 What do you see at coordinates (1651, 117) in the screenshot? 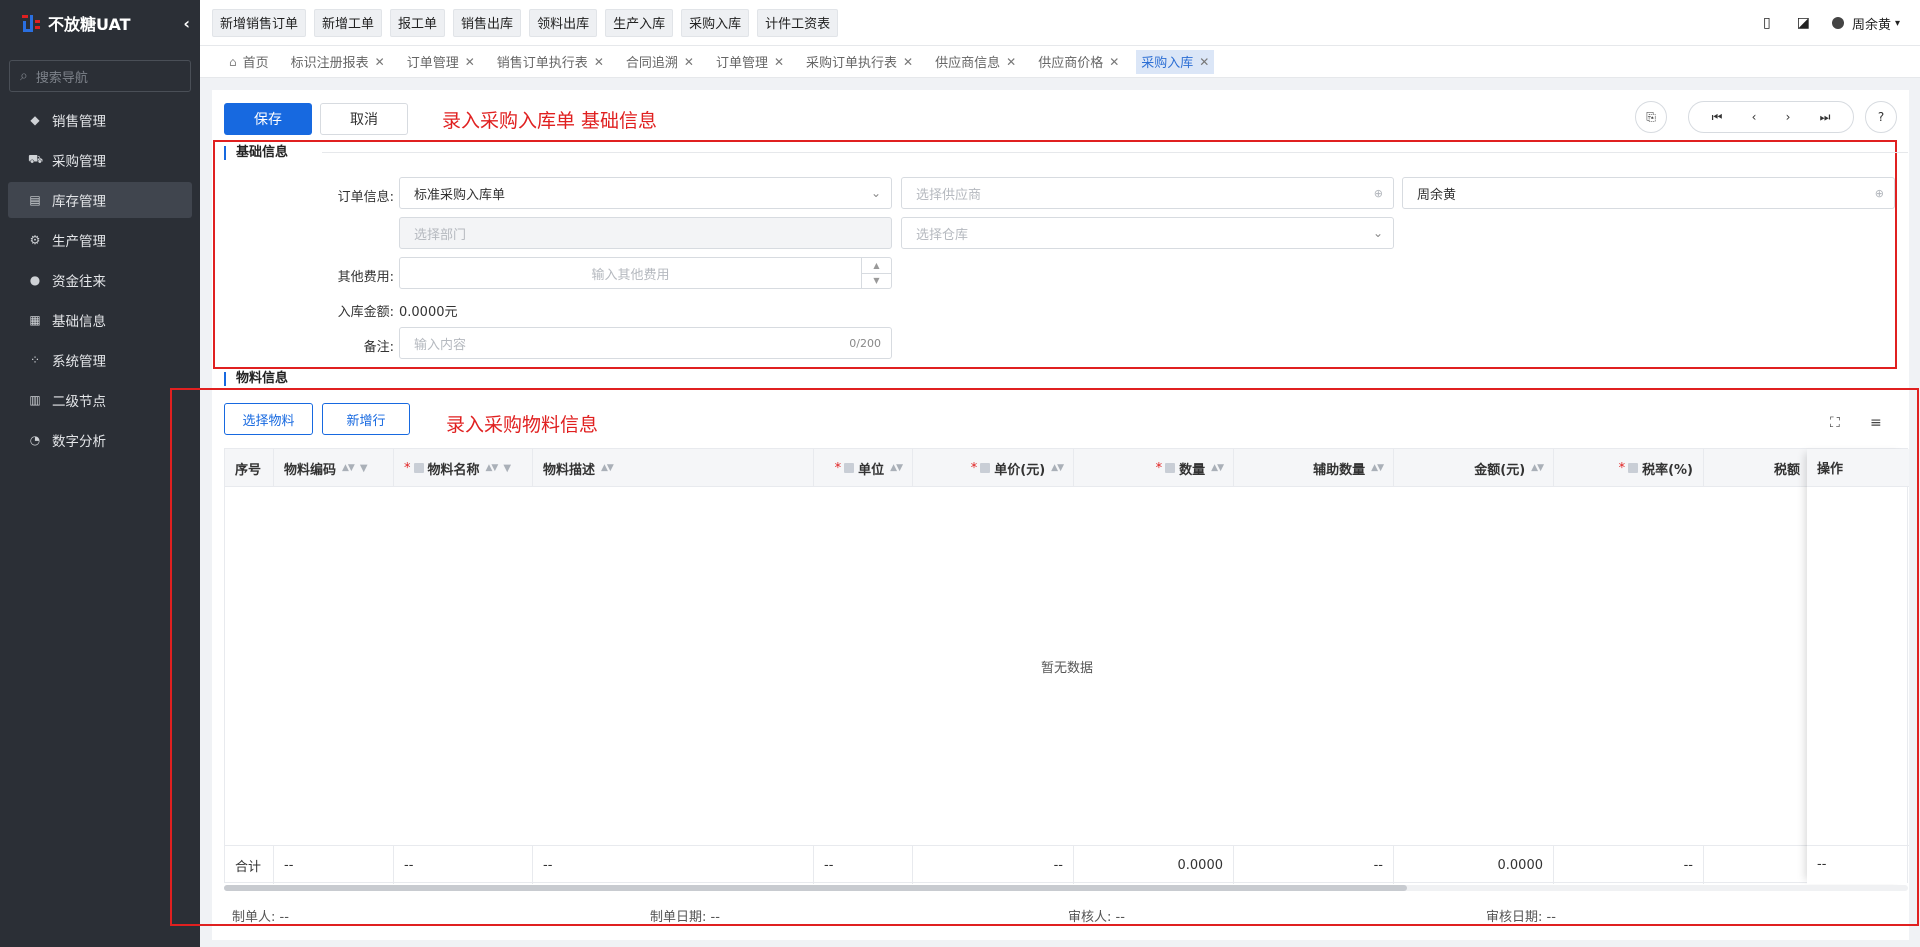
I see `attachment-icon: ⎘` at bounding box center [1651, 117].